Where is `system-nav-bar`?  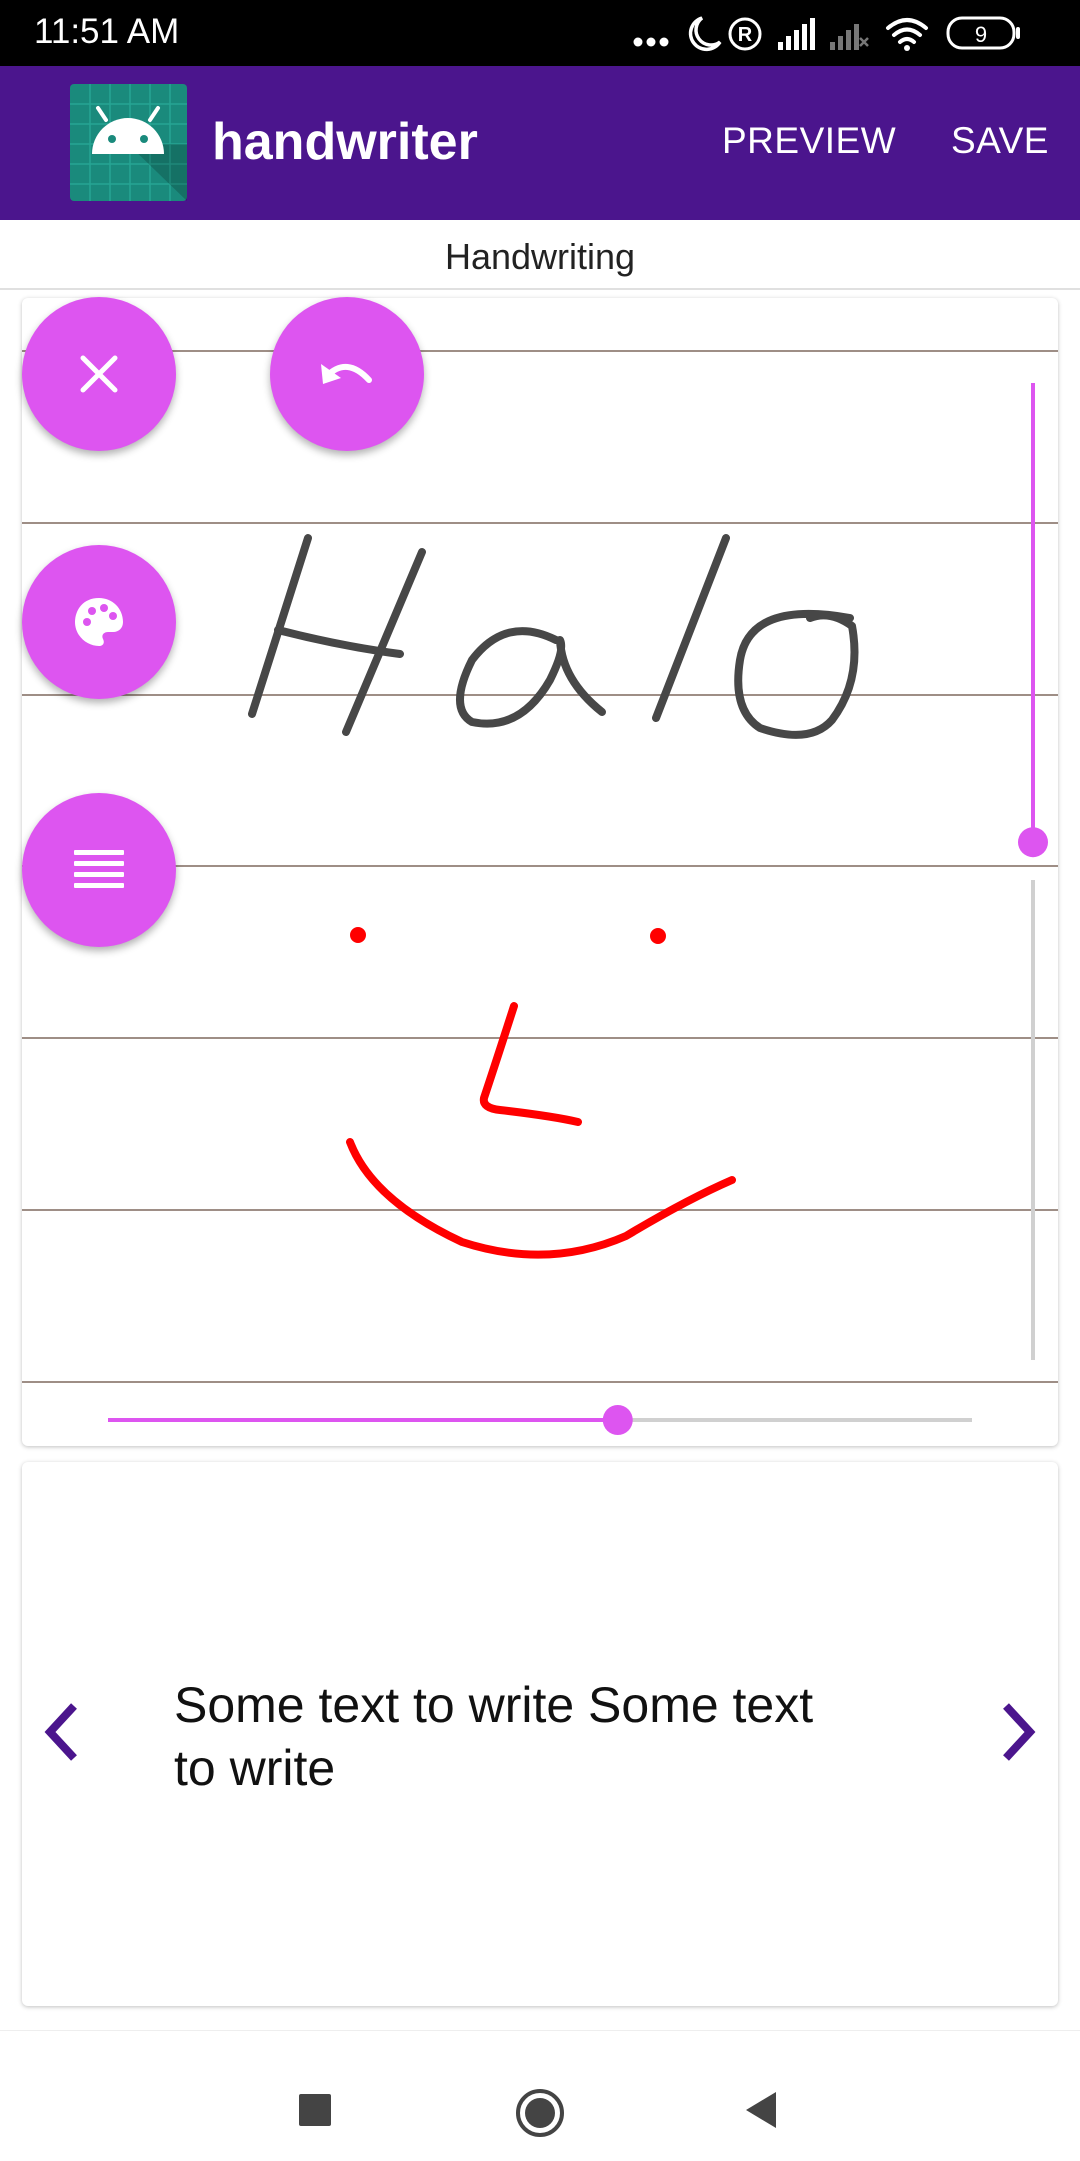
system-nav-bar is located at coordinates (540, 2095).